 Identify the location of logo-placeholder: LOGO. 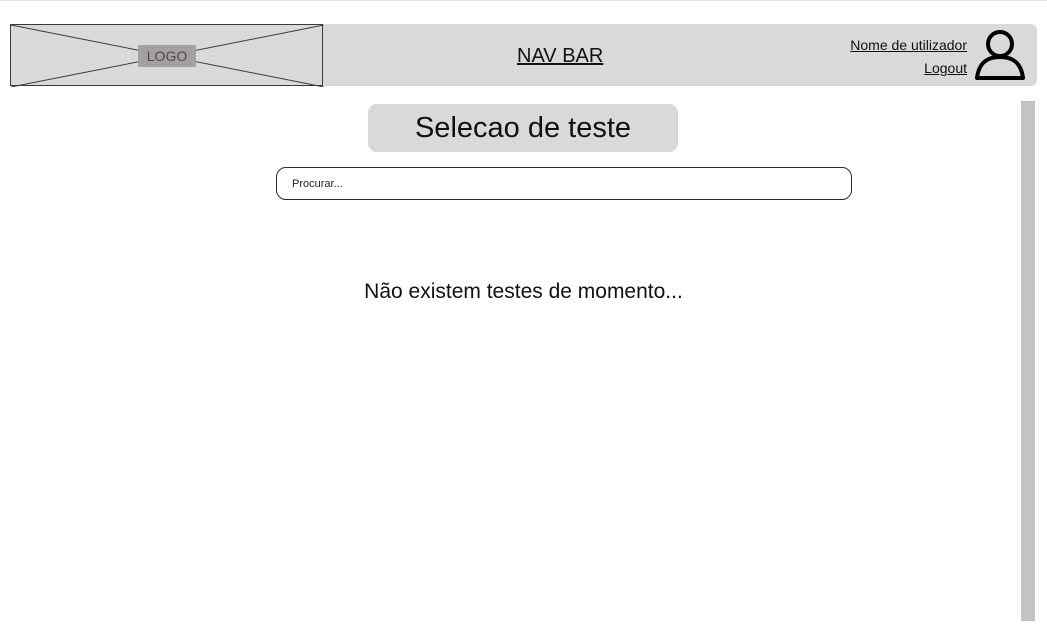
(167, 55).